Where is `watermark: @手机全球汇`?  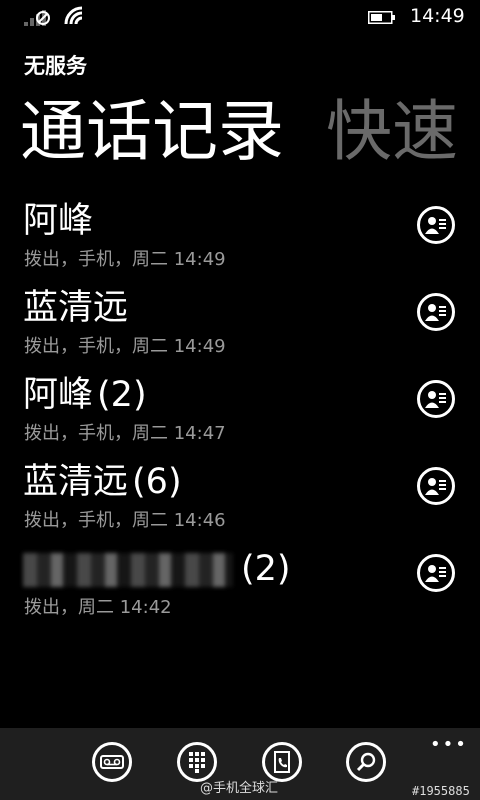
watermark: @手机全球汇 is located at coordinates (239, 788).